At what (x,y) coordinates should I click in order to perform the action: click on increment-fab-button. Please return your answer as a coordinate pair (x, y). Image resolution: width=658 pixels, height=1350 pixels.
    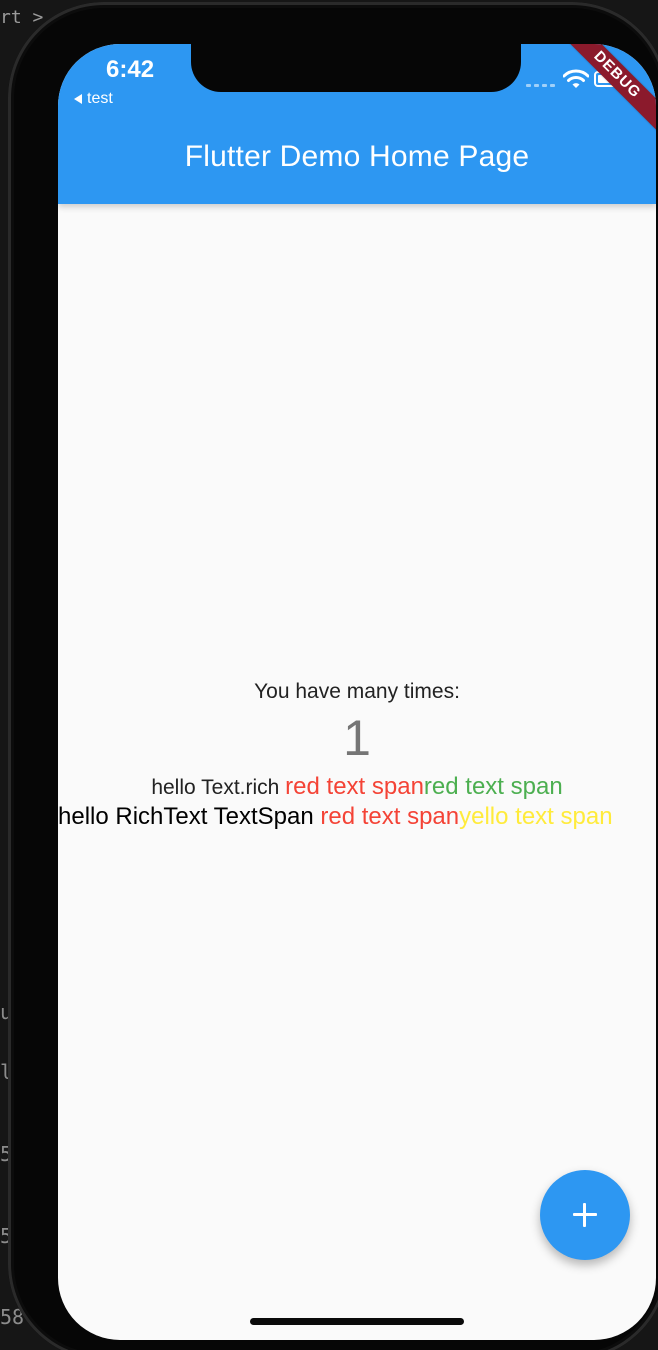
    Looking at the image, I should click on (585, 1215).